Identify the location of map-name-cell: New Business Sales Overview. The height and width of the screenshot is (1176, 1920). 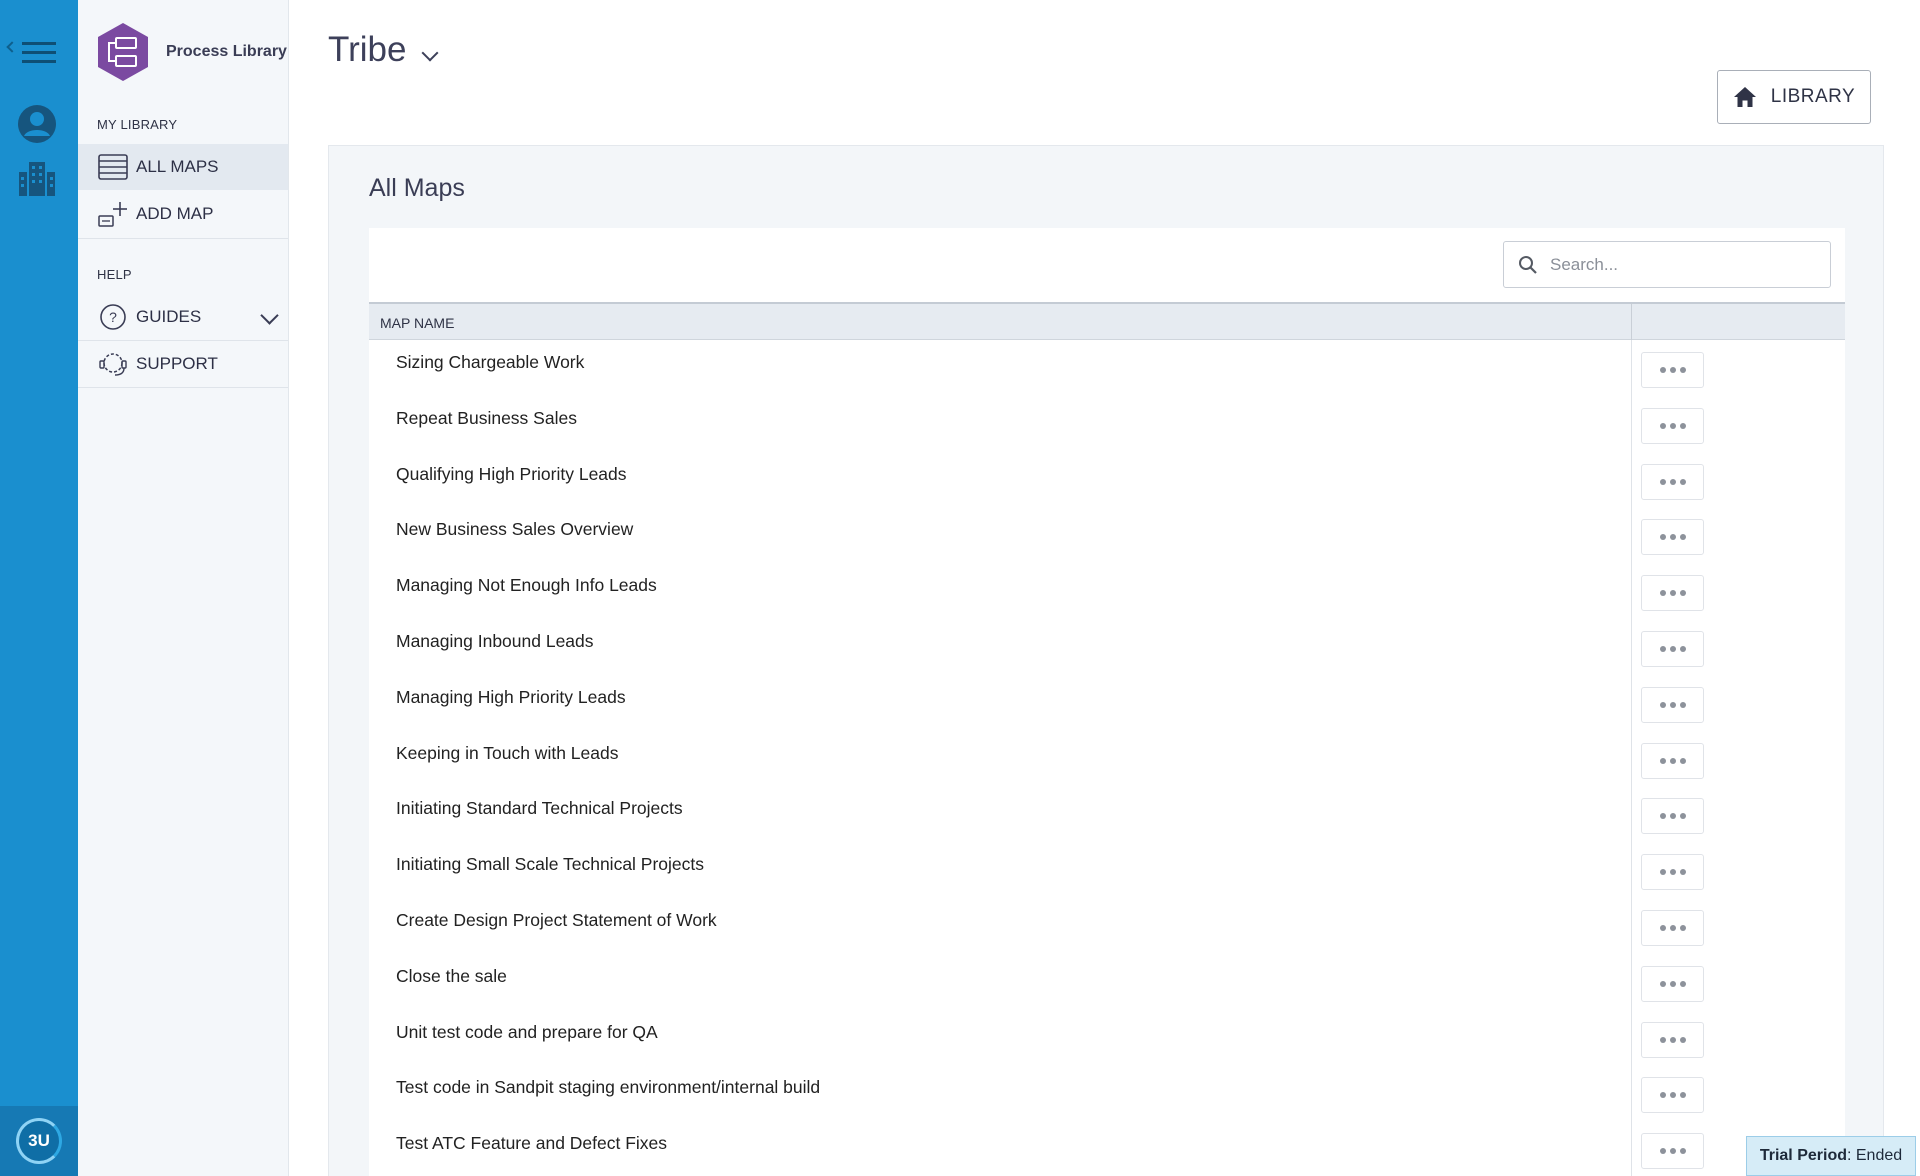
(514, 529).